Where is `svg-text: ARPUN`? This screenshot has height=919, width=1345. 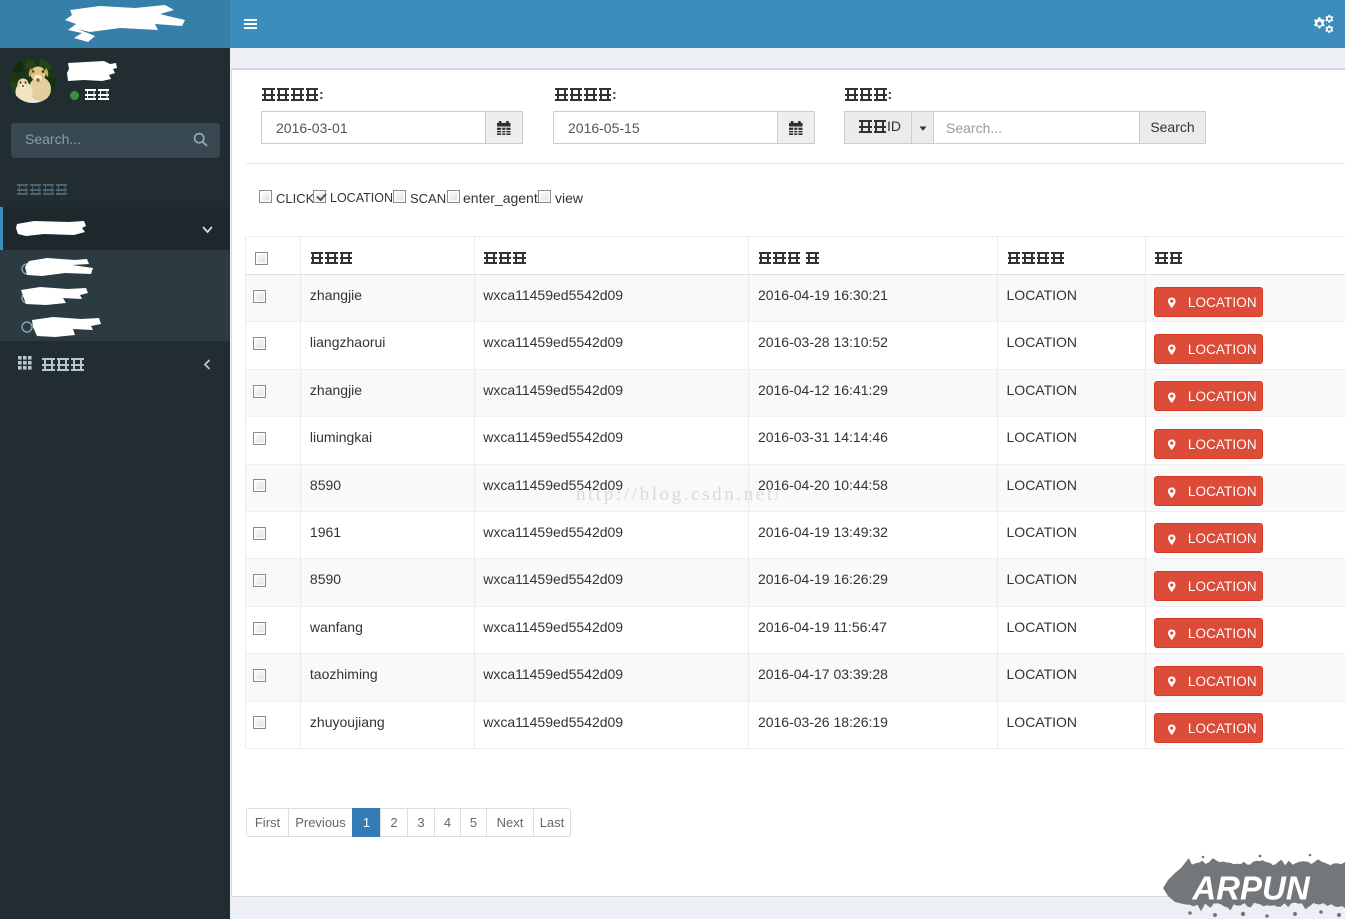 svg-text: ARPUN is located at coordinates (1251, 888).